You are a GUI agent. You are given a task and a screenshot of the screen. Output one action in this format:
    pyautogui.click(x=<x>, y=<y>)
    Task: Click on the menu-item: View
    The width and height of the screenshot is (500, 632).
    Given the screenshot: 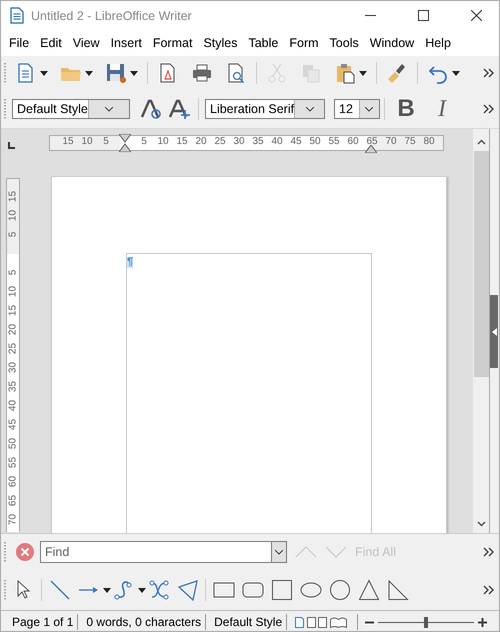 What is the action you would take?
    pyautogui.click(x=87, y=43)
    